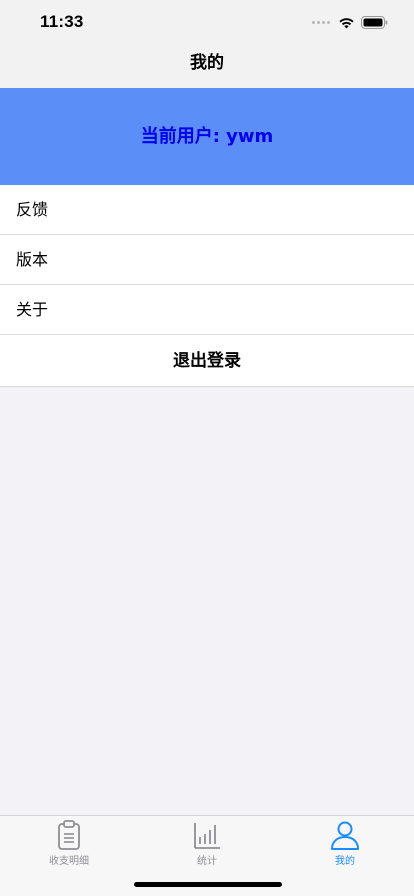  Describe the element at coordinates (345, 861) in the screenshot. I see `tab-label: 我的` at that location.